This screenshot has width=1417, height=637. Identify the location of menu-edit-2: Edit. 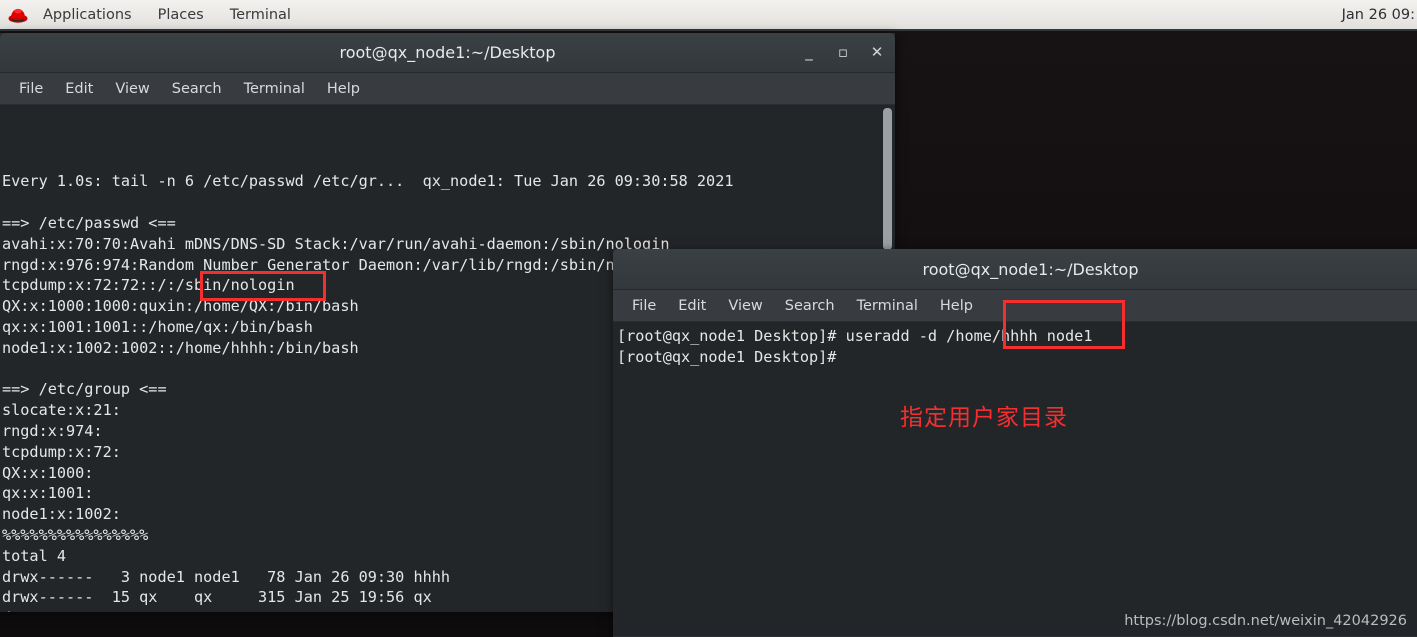
(692, 306).